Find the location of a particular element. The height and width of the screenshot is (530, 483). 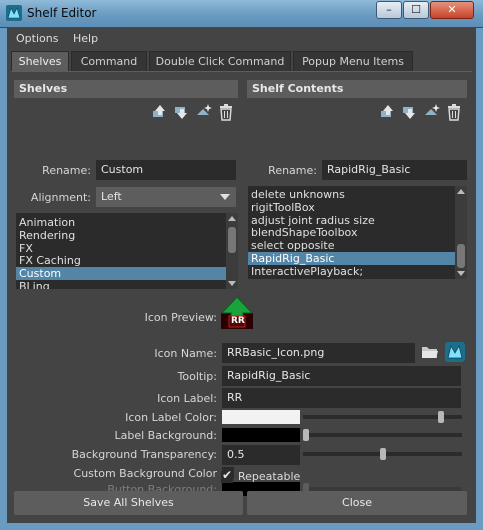

delete-item-icon is located at coordinates (454, 112).